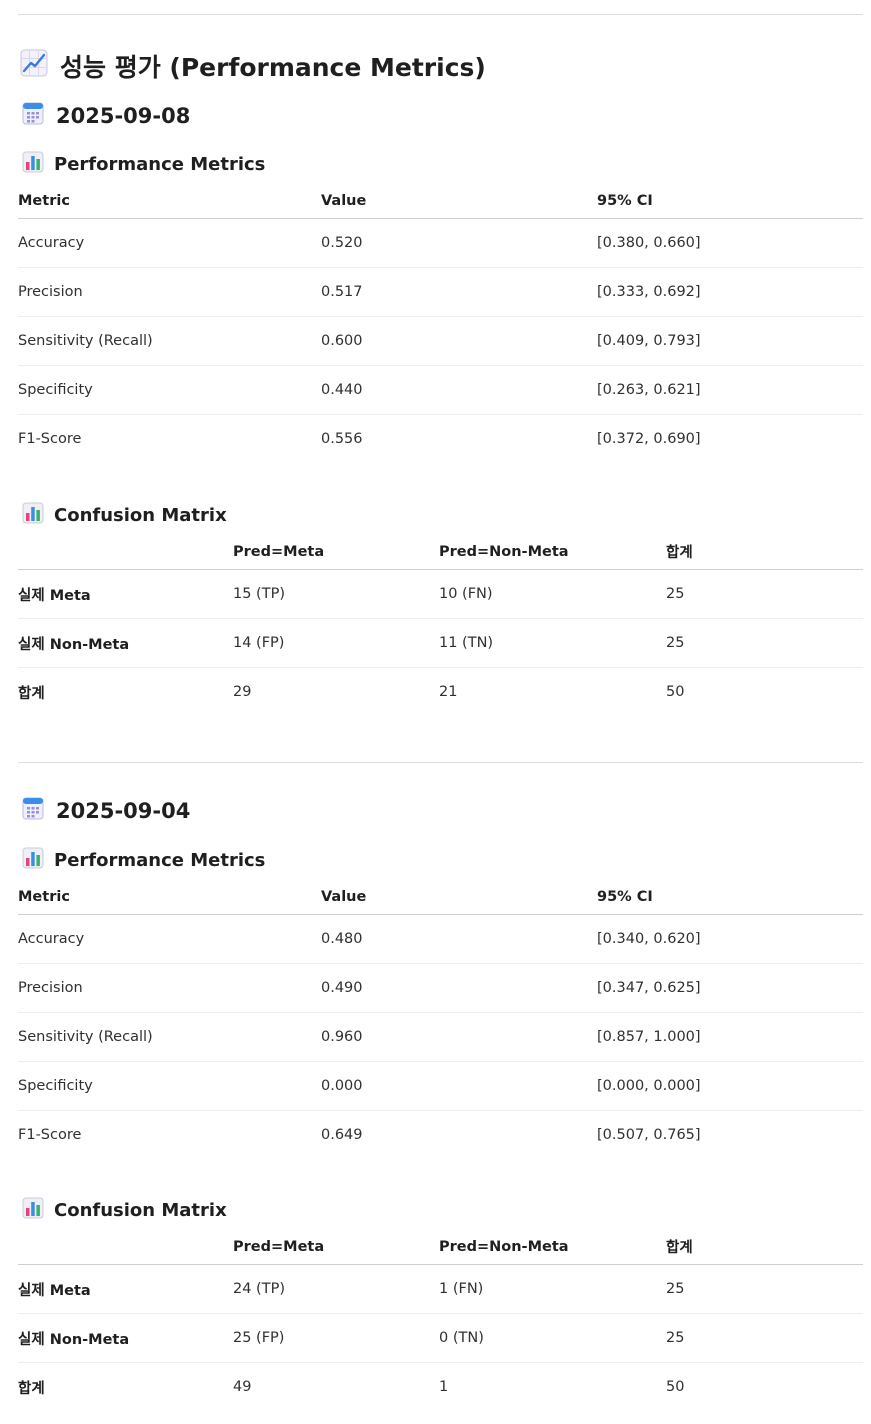 This screenshot has height=1424, width=871. I want to click on metric-ci: [0.333, 0.692], so click(730, 292).